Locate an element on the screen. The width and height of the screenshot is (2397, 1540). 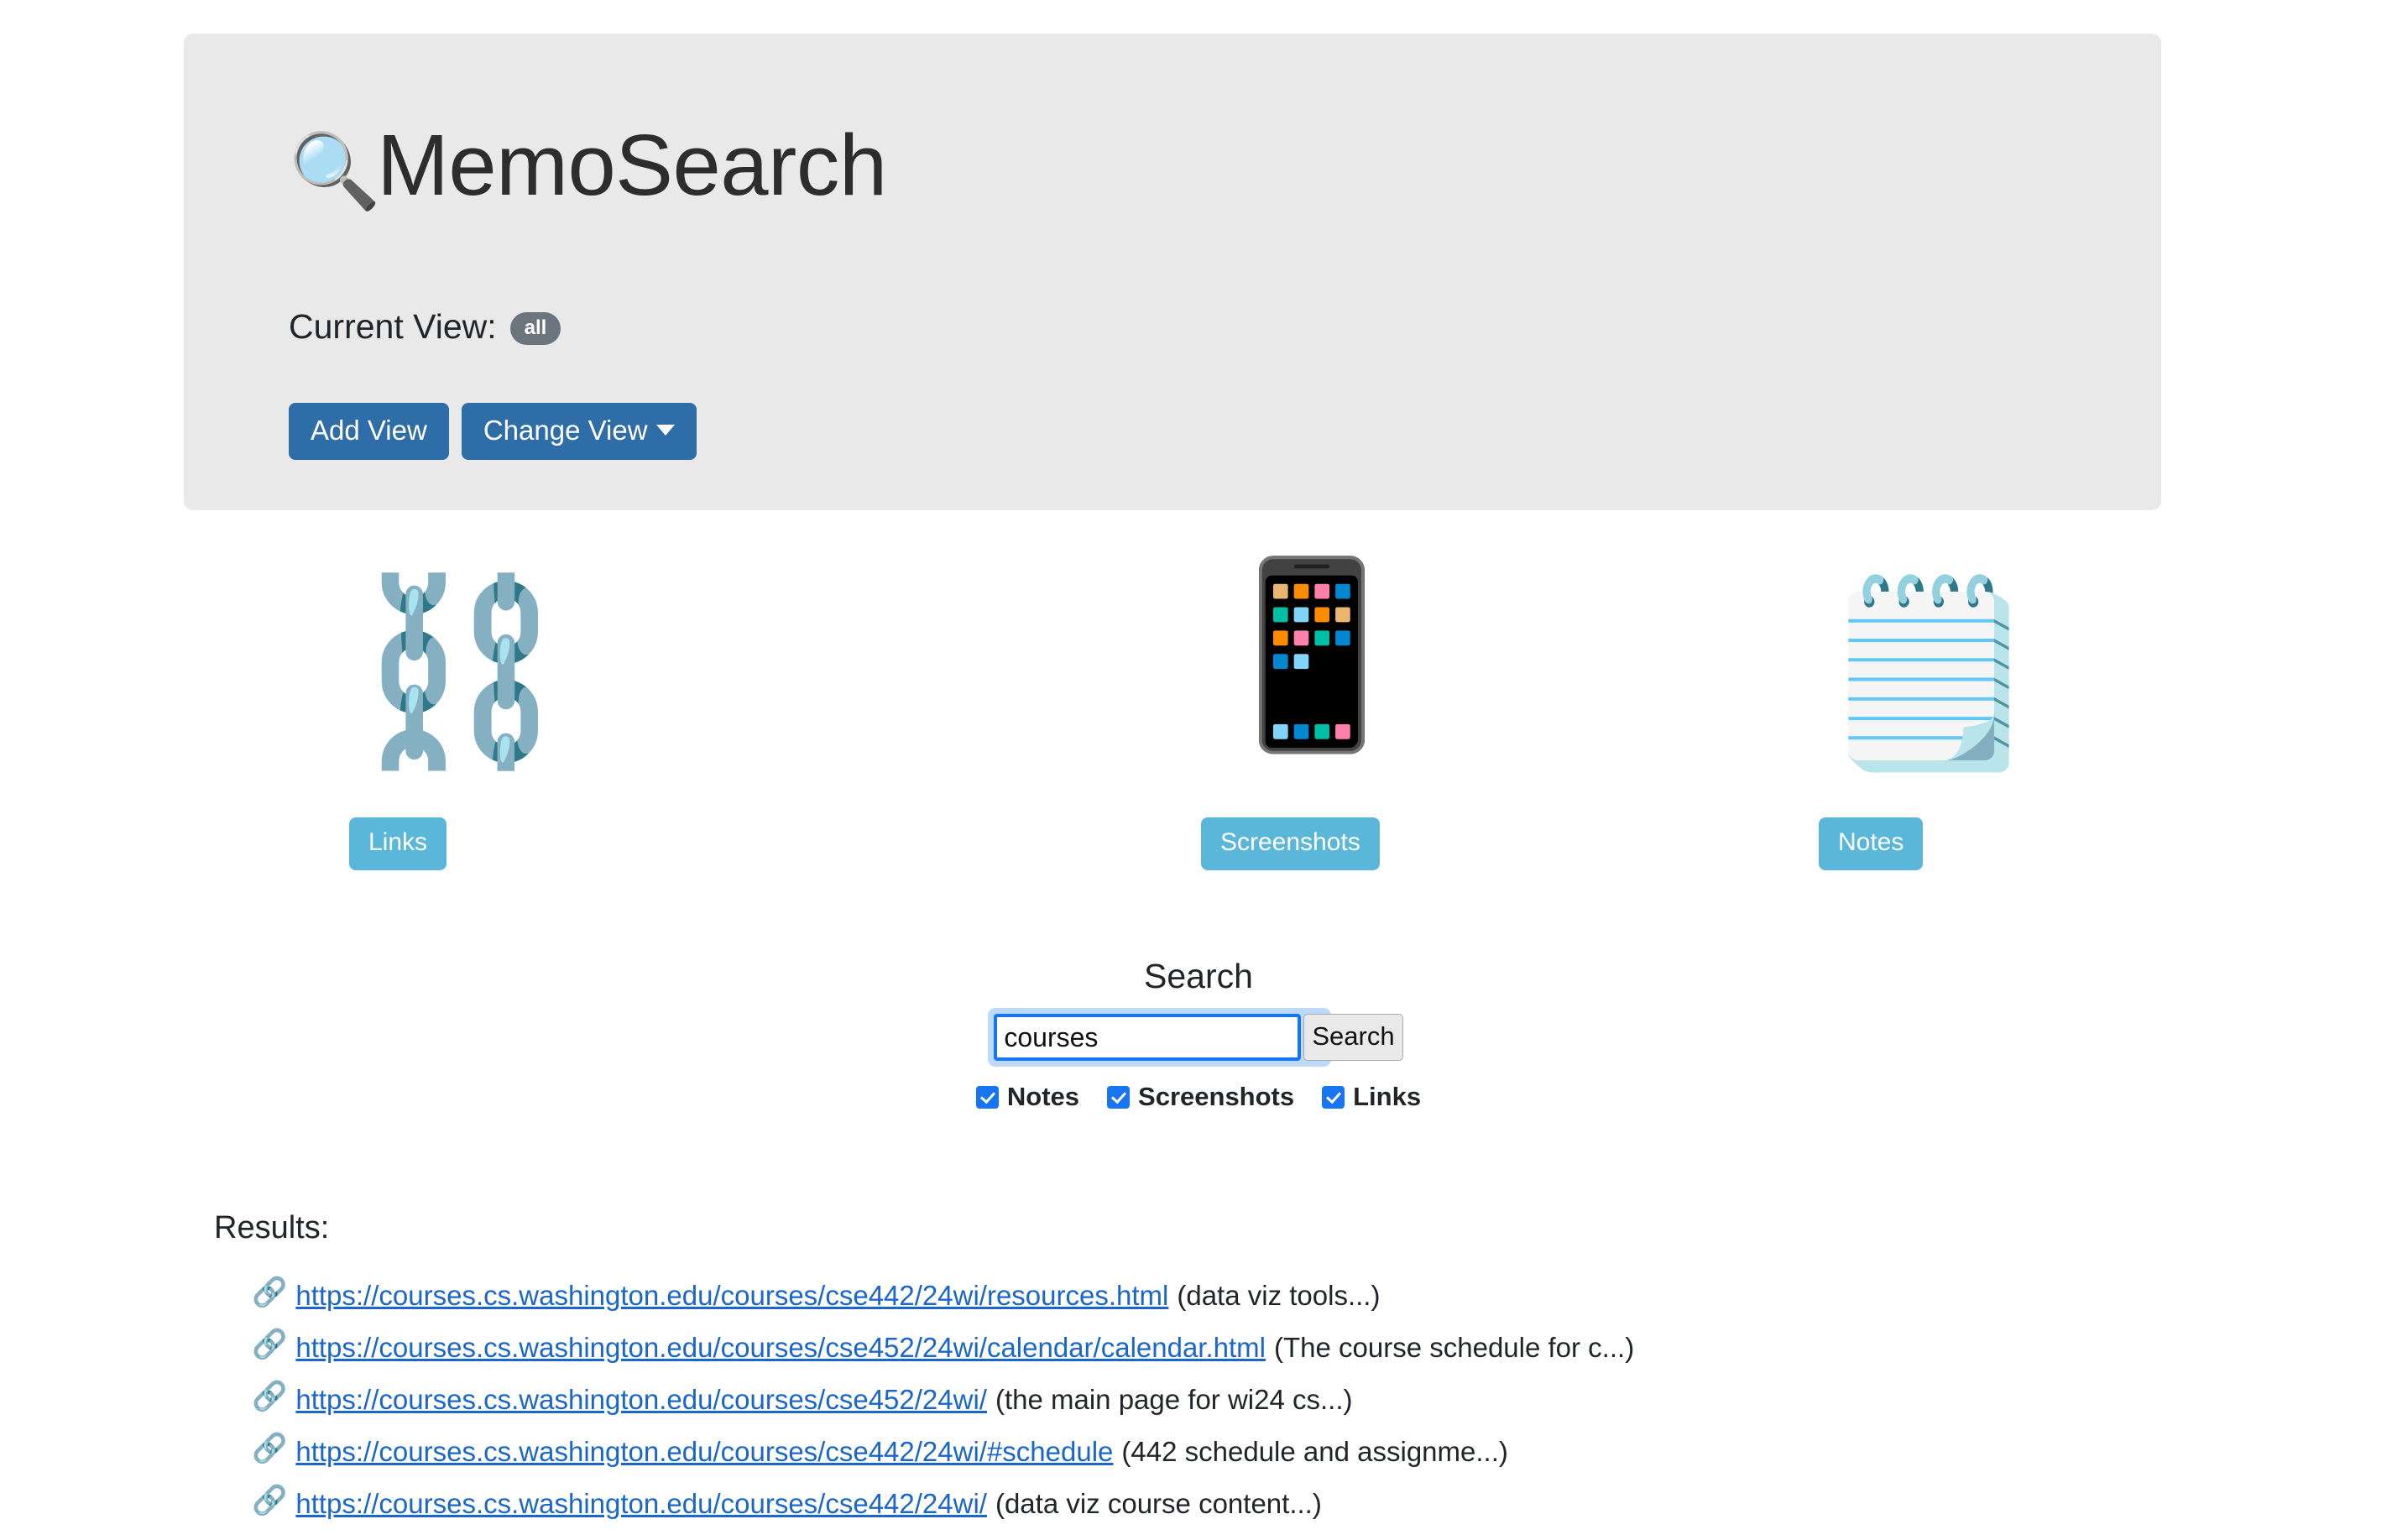
current-view-row: Current View: all is located at coordinates (425, 327).